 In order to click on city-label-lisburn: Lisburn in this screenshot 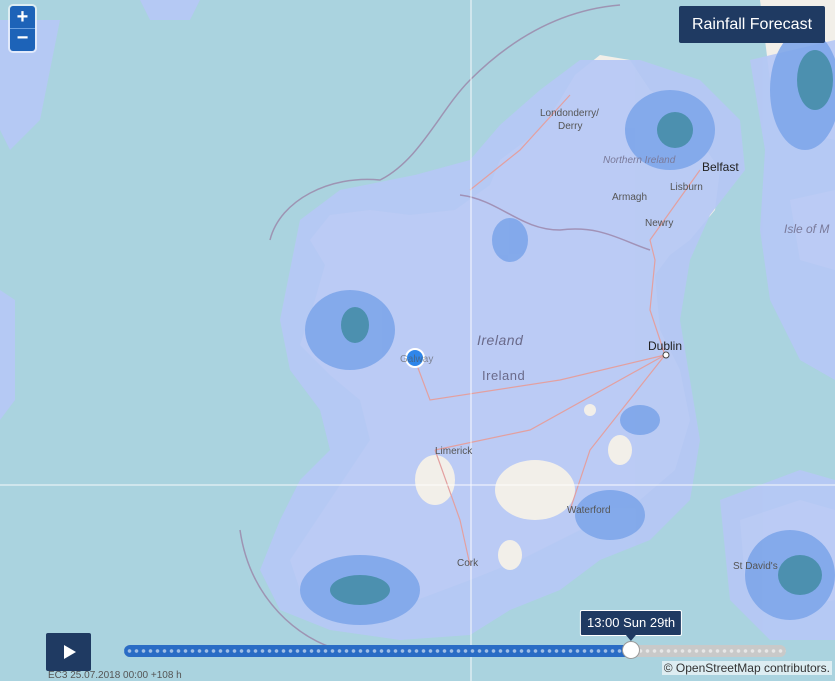, I will do `click(686, 187)`.